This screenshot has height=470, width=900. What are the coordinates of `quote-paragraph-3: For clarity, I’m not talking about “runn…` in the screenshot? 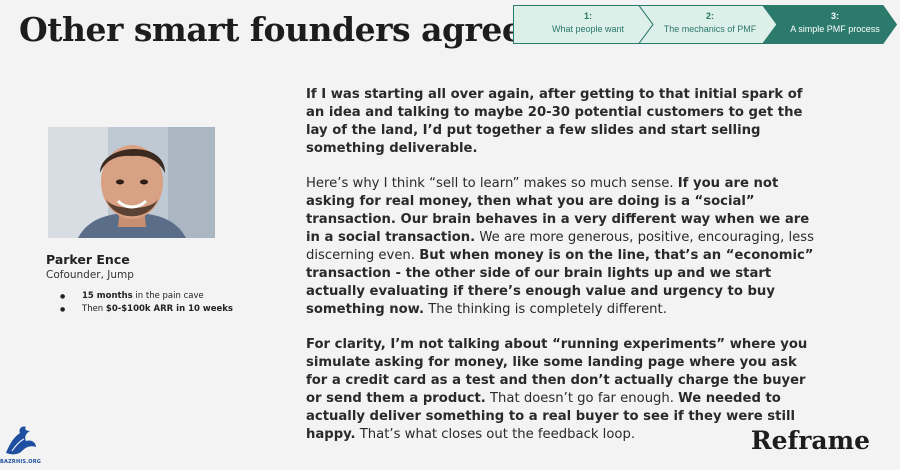 It's located at (563, 390).